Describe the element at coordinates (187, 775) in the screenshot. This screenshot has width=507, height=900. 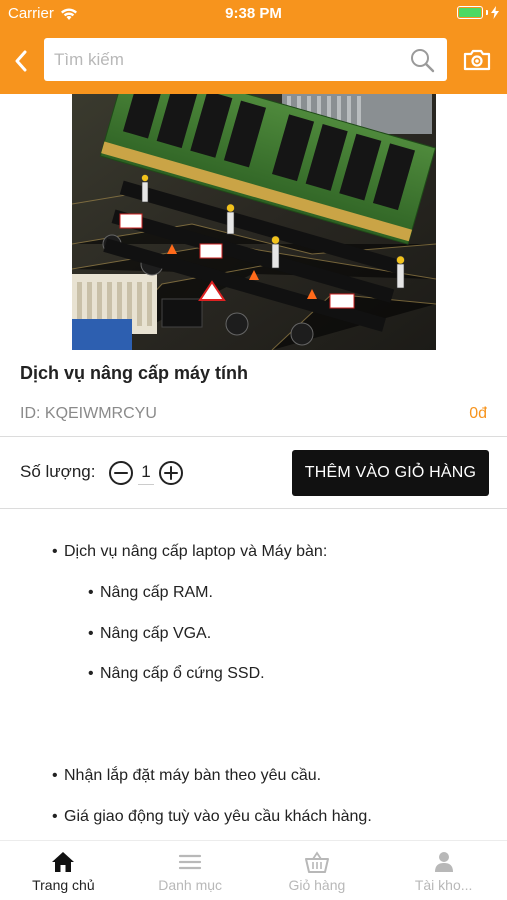
I see `description-extra-item: • Nhận lắp đặt máy bàn theo yêu cầu.` at that location.